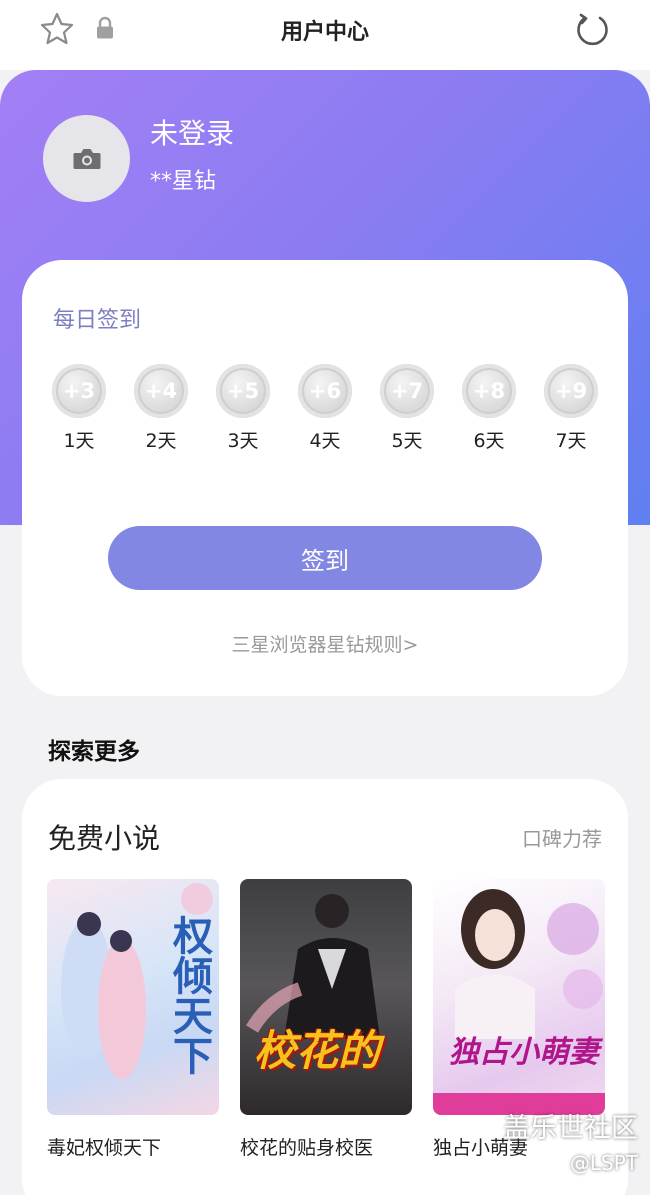 The width and height of the screenshot is (650, 1195). What do you see at coordinates (133, 1146) in the screenshot?
I see `book-title: 毒妃权倾天下` at bounding box center [133, 1146].